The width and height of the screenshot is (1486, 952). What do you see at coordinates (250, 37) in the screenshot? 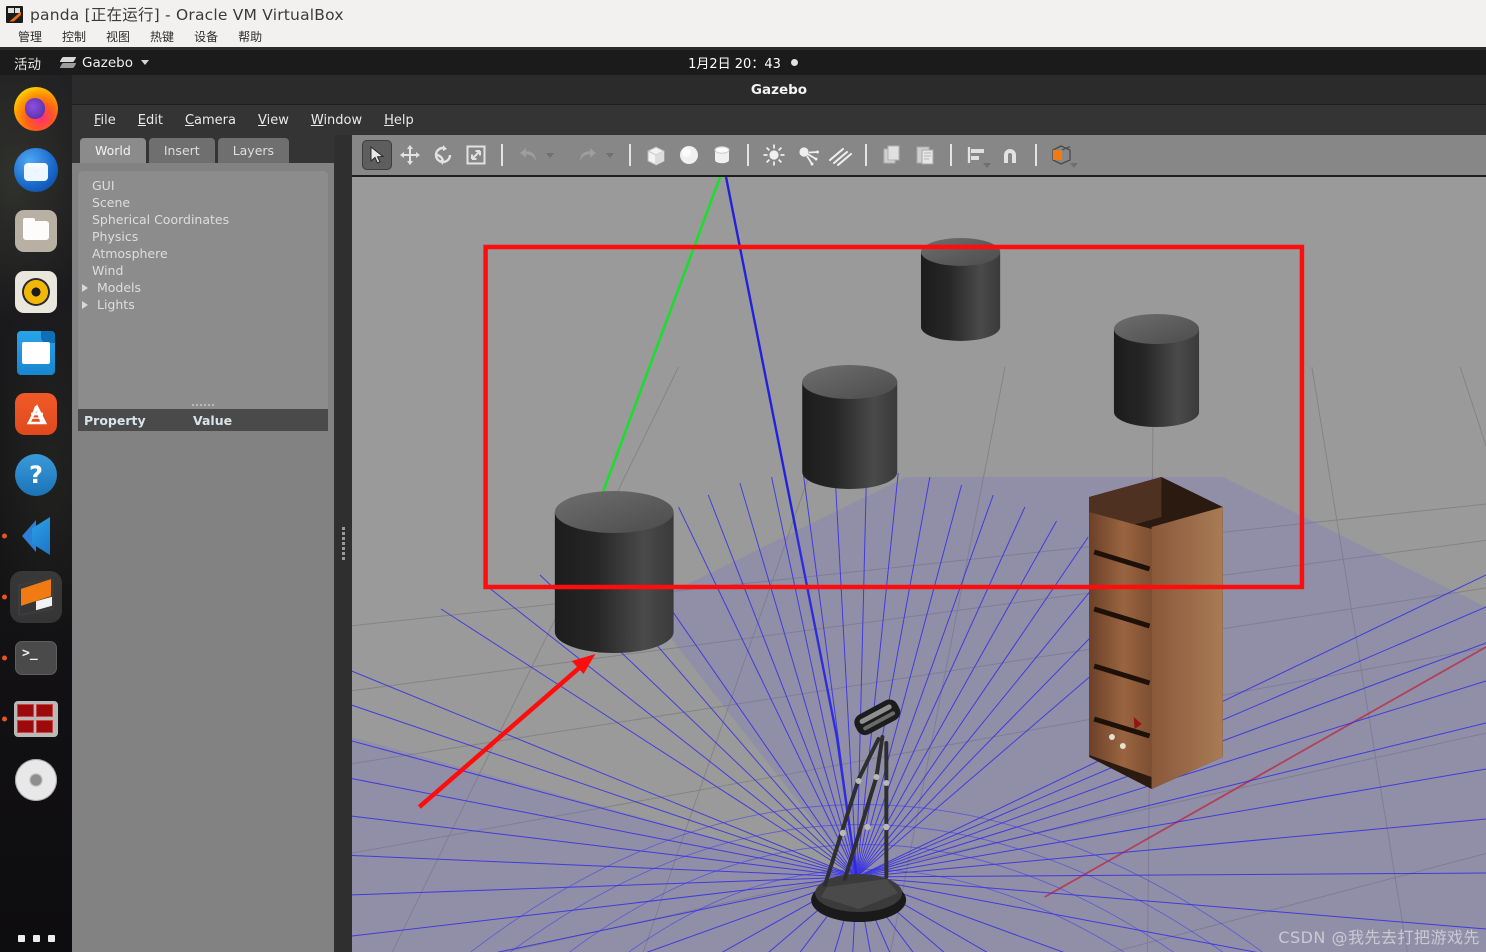
I see `vbox-menu-help: 帮助` at bounding box center [250, 37].